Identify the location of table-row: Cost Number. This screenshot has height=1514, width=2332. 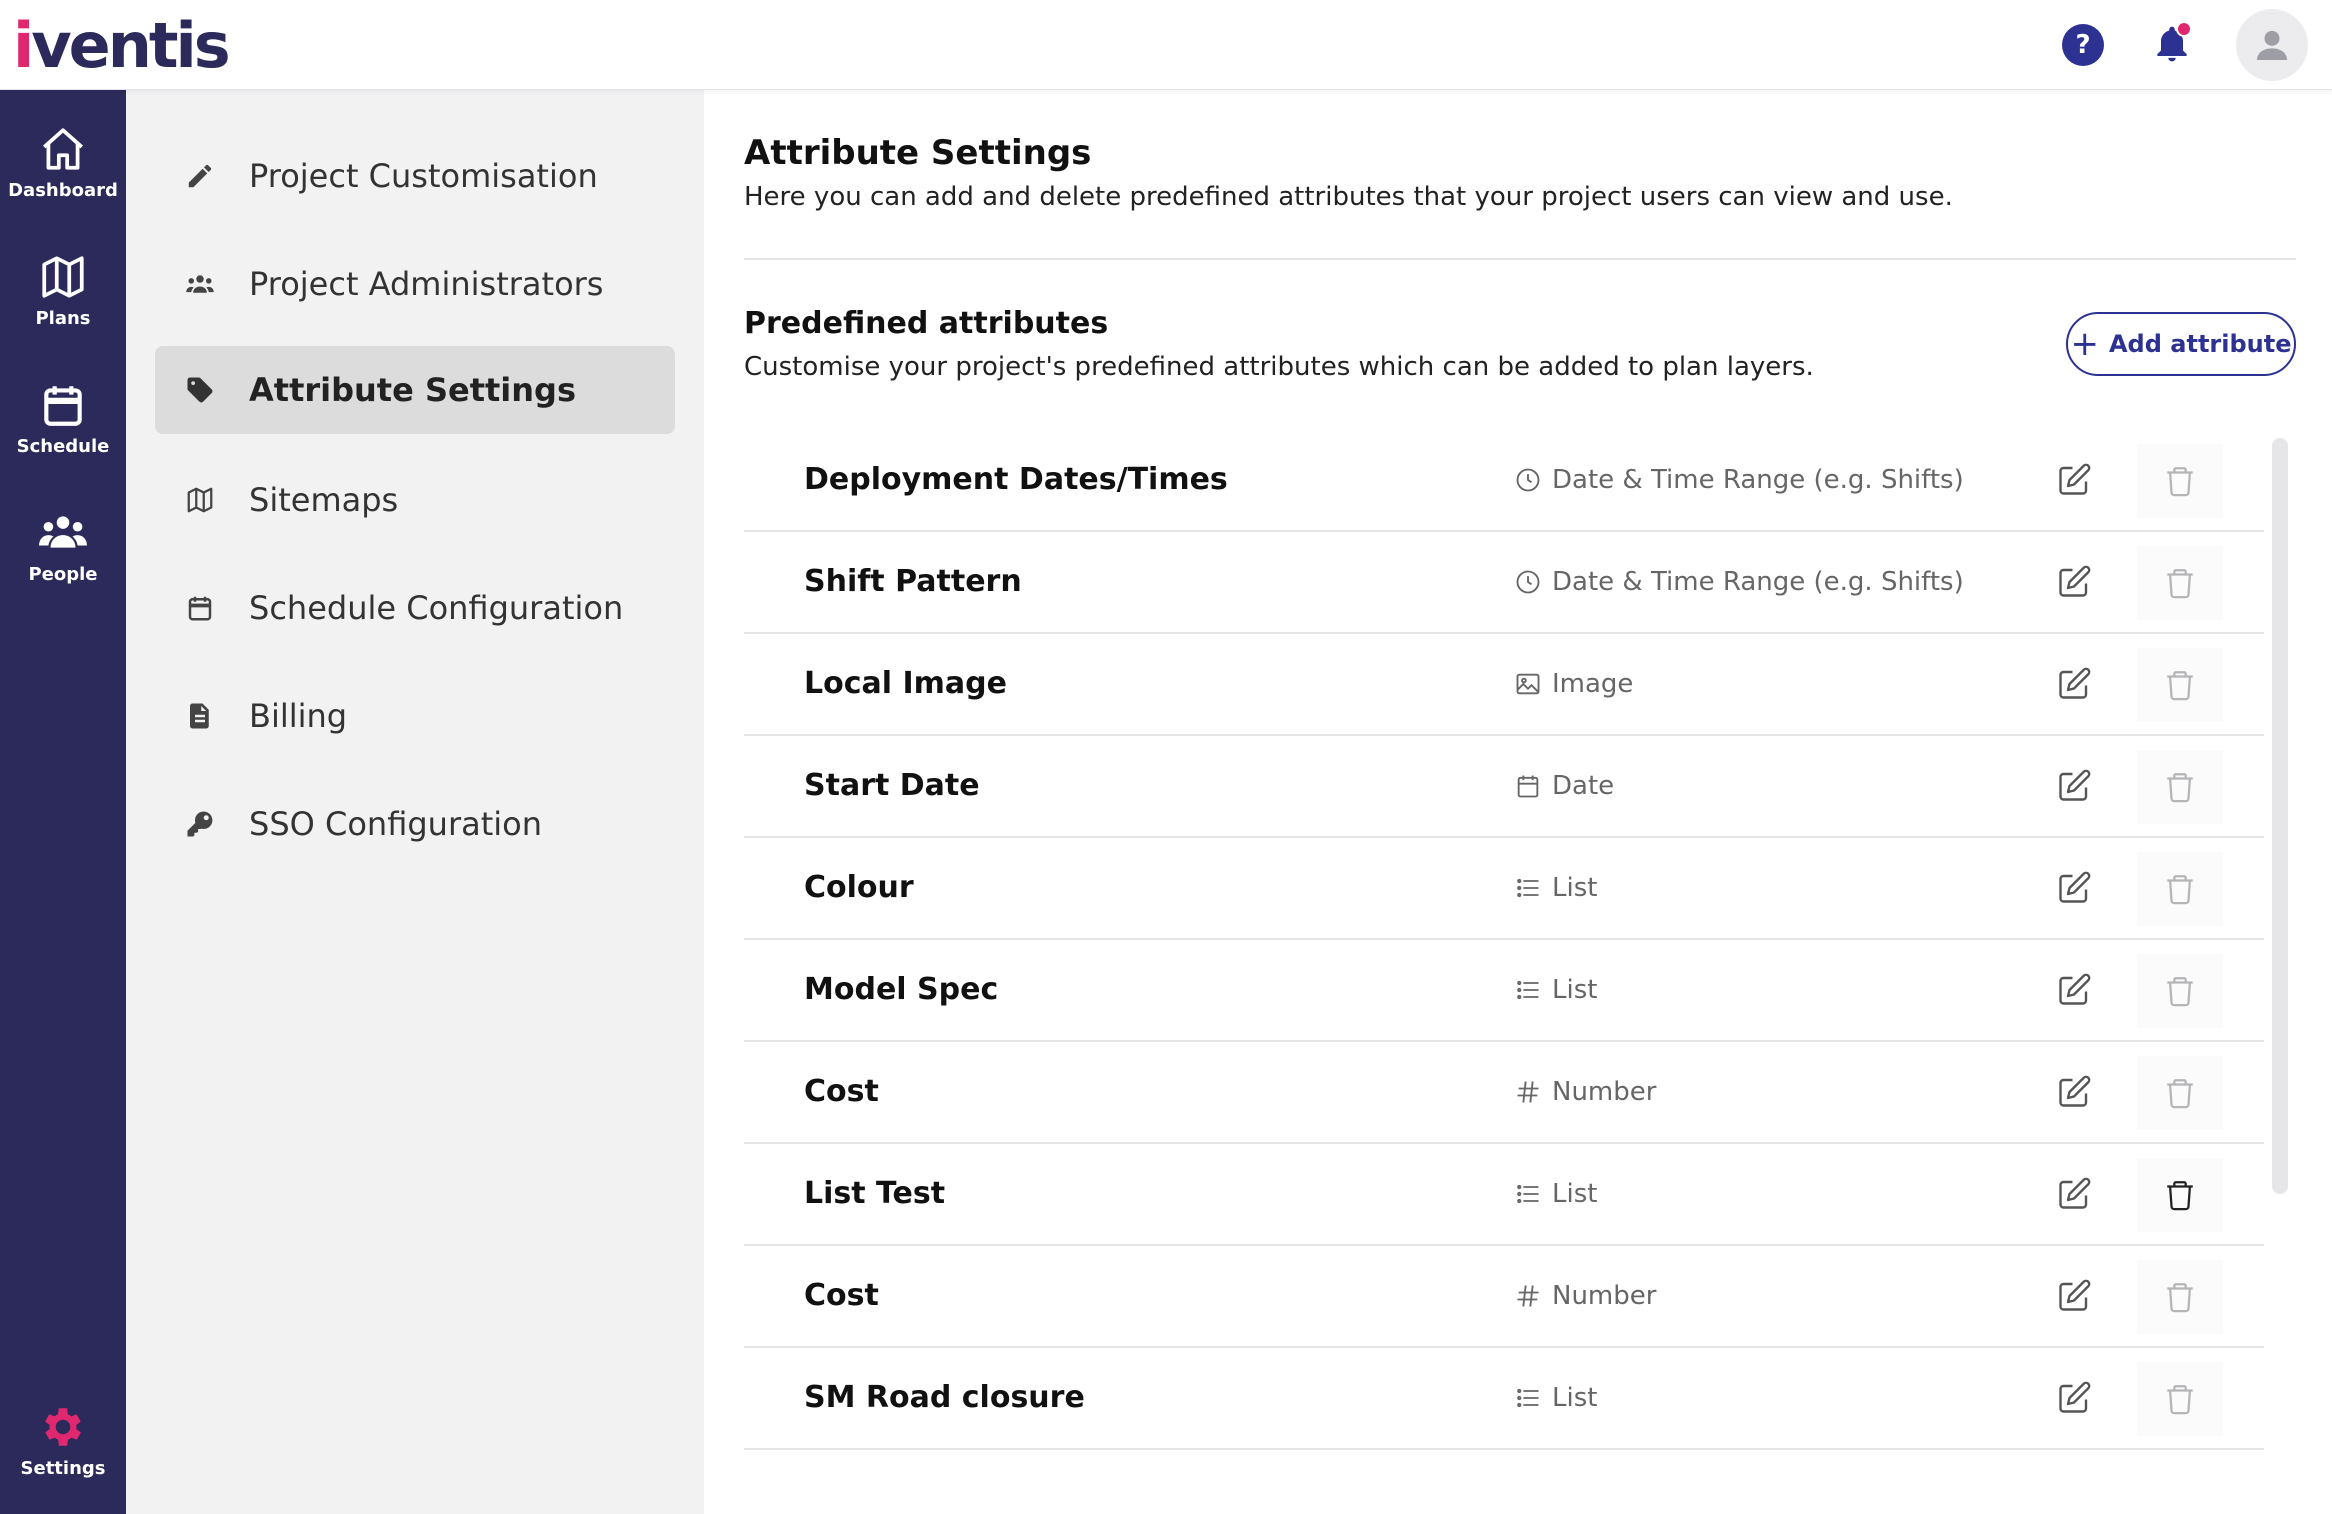
(1504, 1093).